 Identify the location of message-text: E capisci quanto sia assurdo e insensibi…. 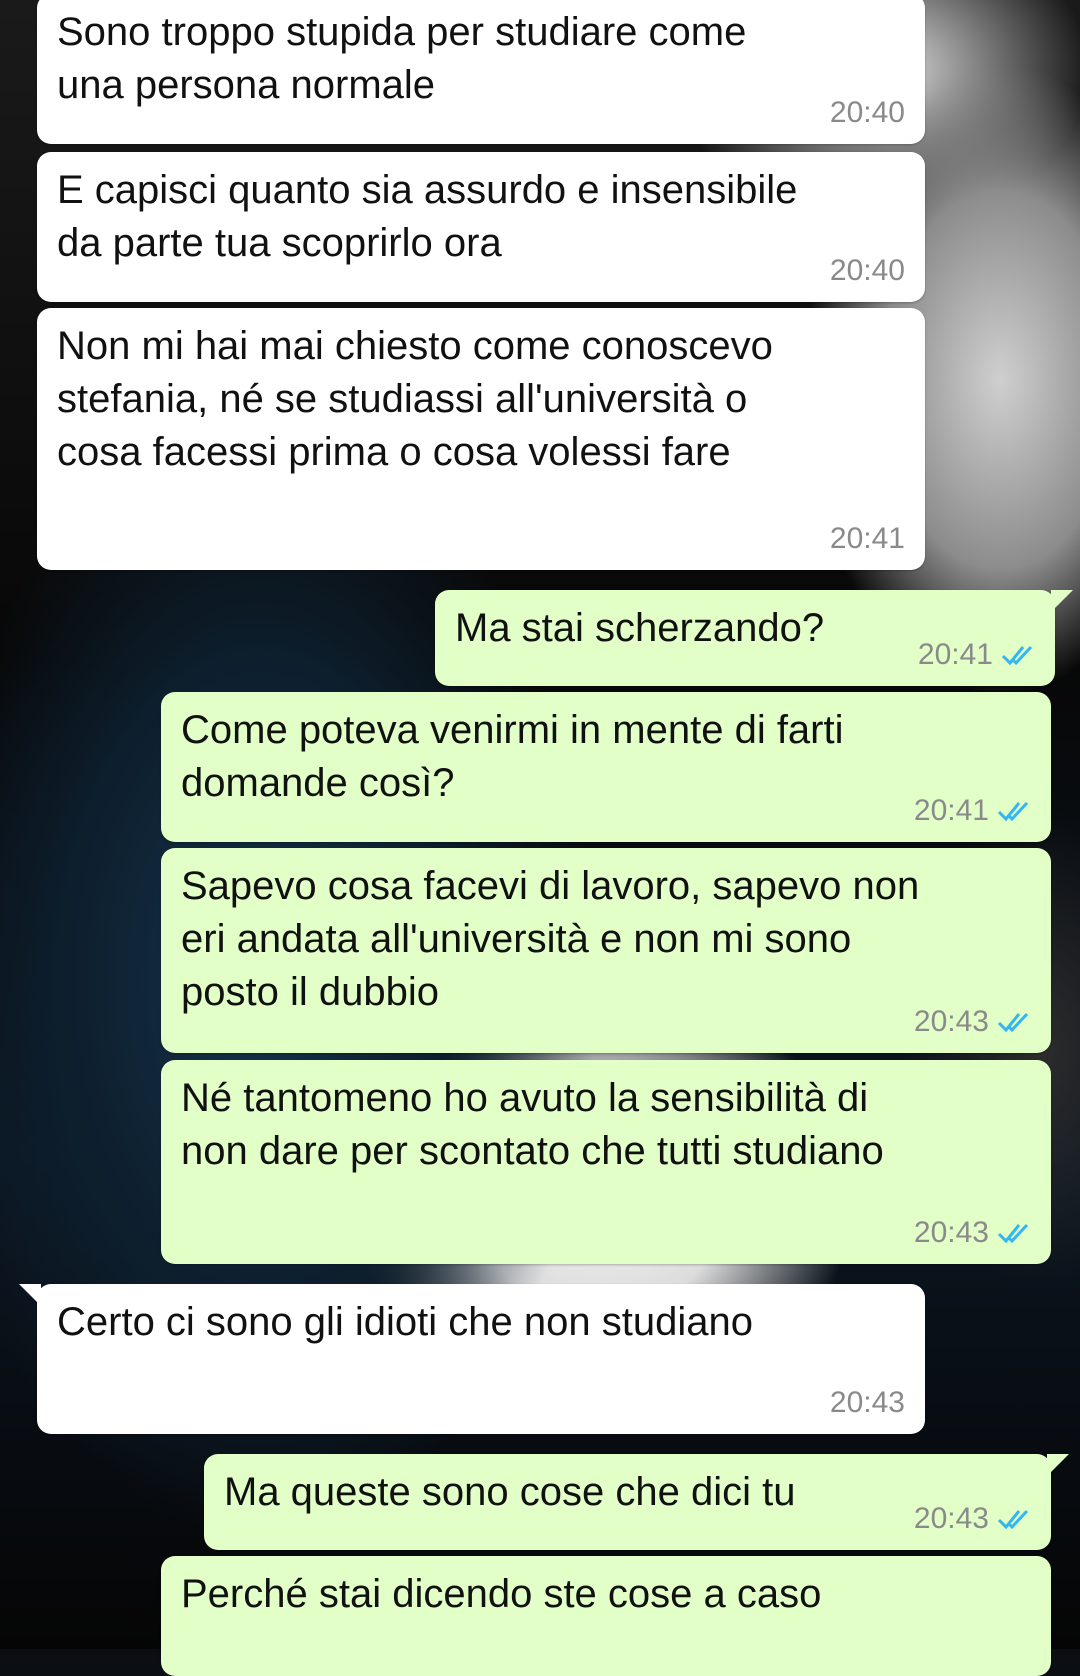
(427, 216).